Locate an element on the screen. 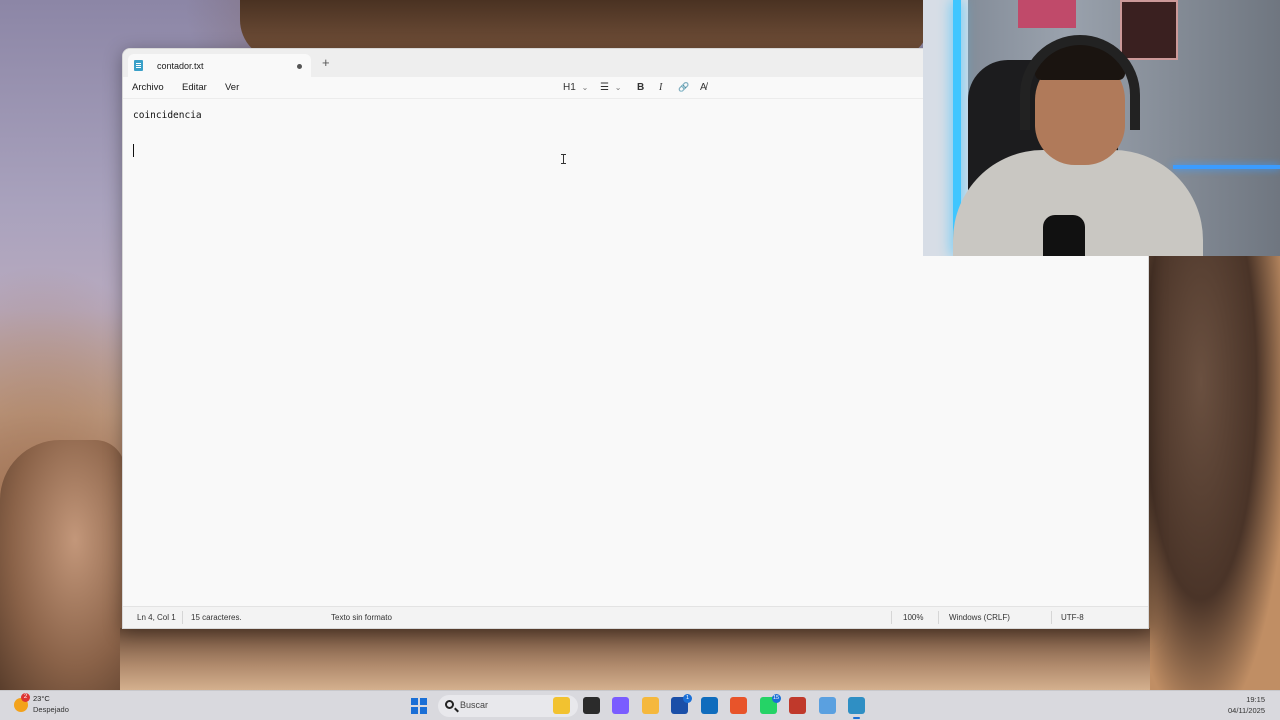 Image resolution: width=1280 pixels, height=720 pixels. heading-button: H1 ⌄ is located at coordinates (575, 87).